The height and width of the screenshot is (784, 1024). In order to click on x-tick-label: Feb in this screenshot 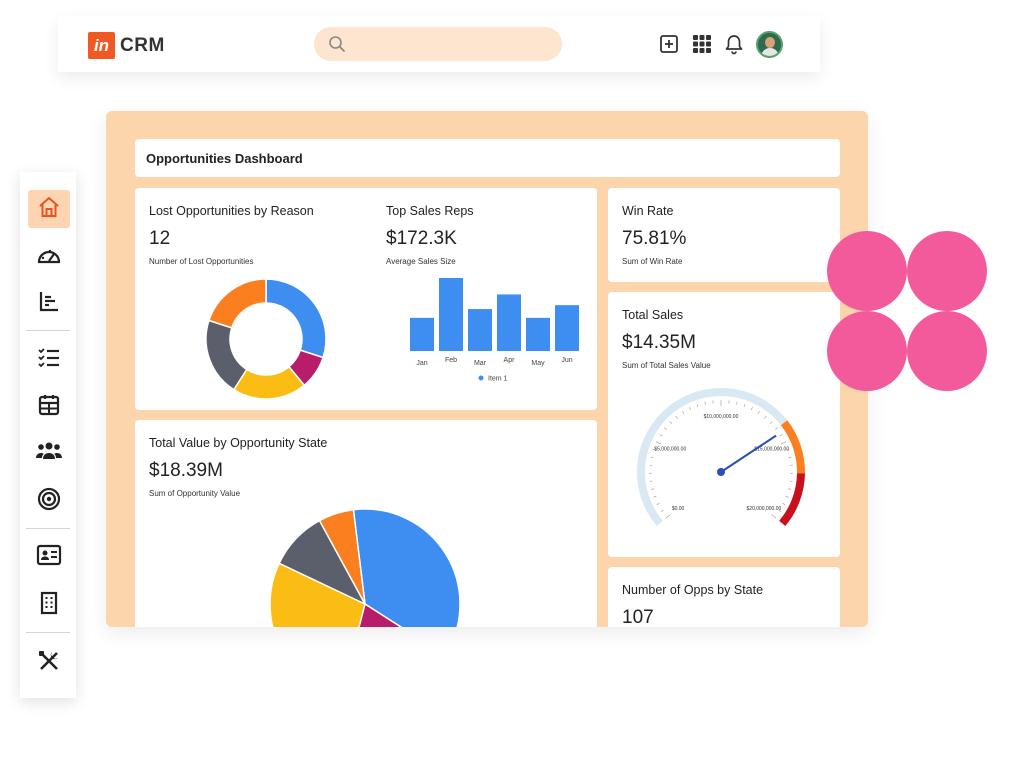, I will do `click(451, 360)`.